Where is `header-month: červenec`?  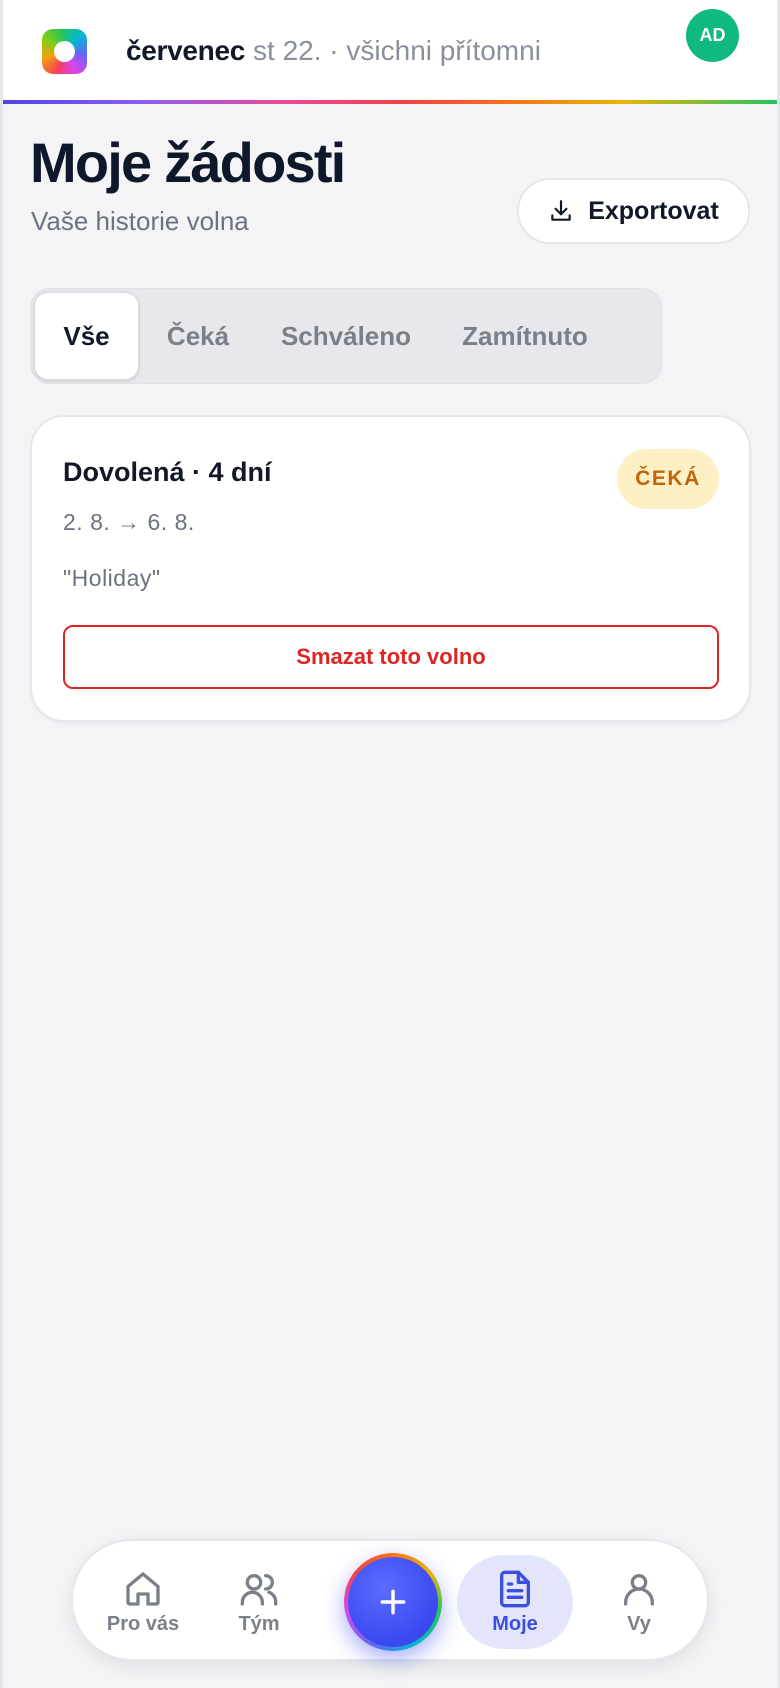
header-month: červenec is located at coordinates (186, 50).